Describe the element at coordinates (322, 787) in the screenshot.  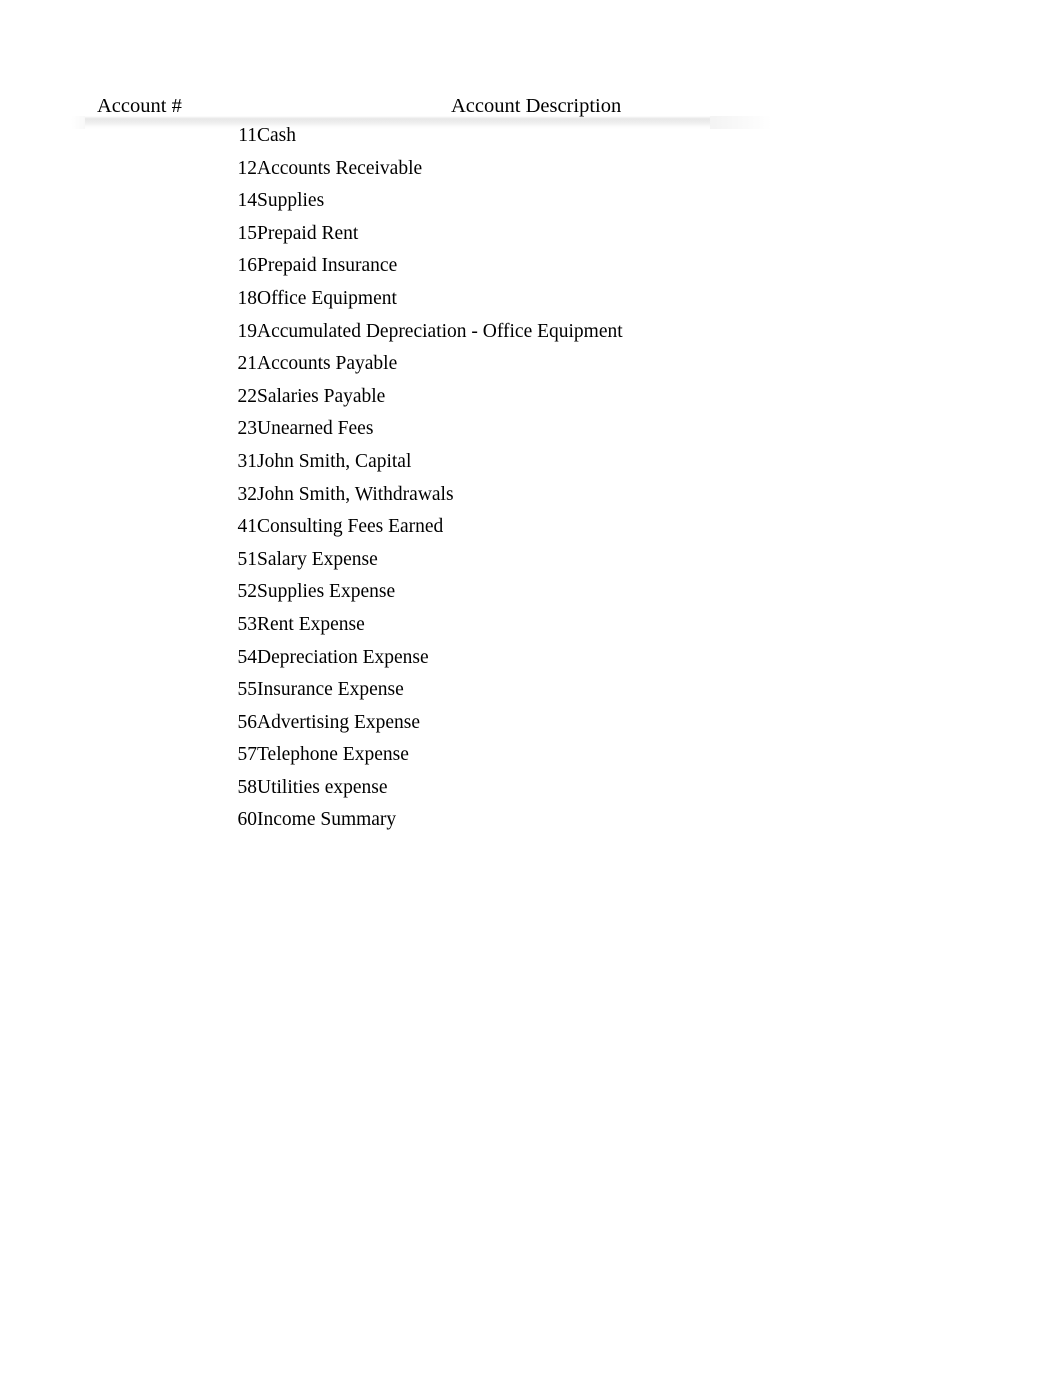
I see `cell-account-description: Utilities expense` at that location.